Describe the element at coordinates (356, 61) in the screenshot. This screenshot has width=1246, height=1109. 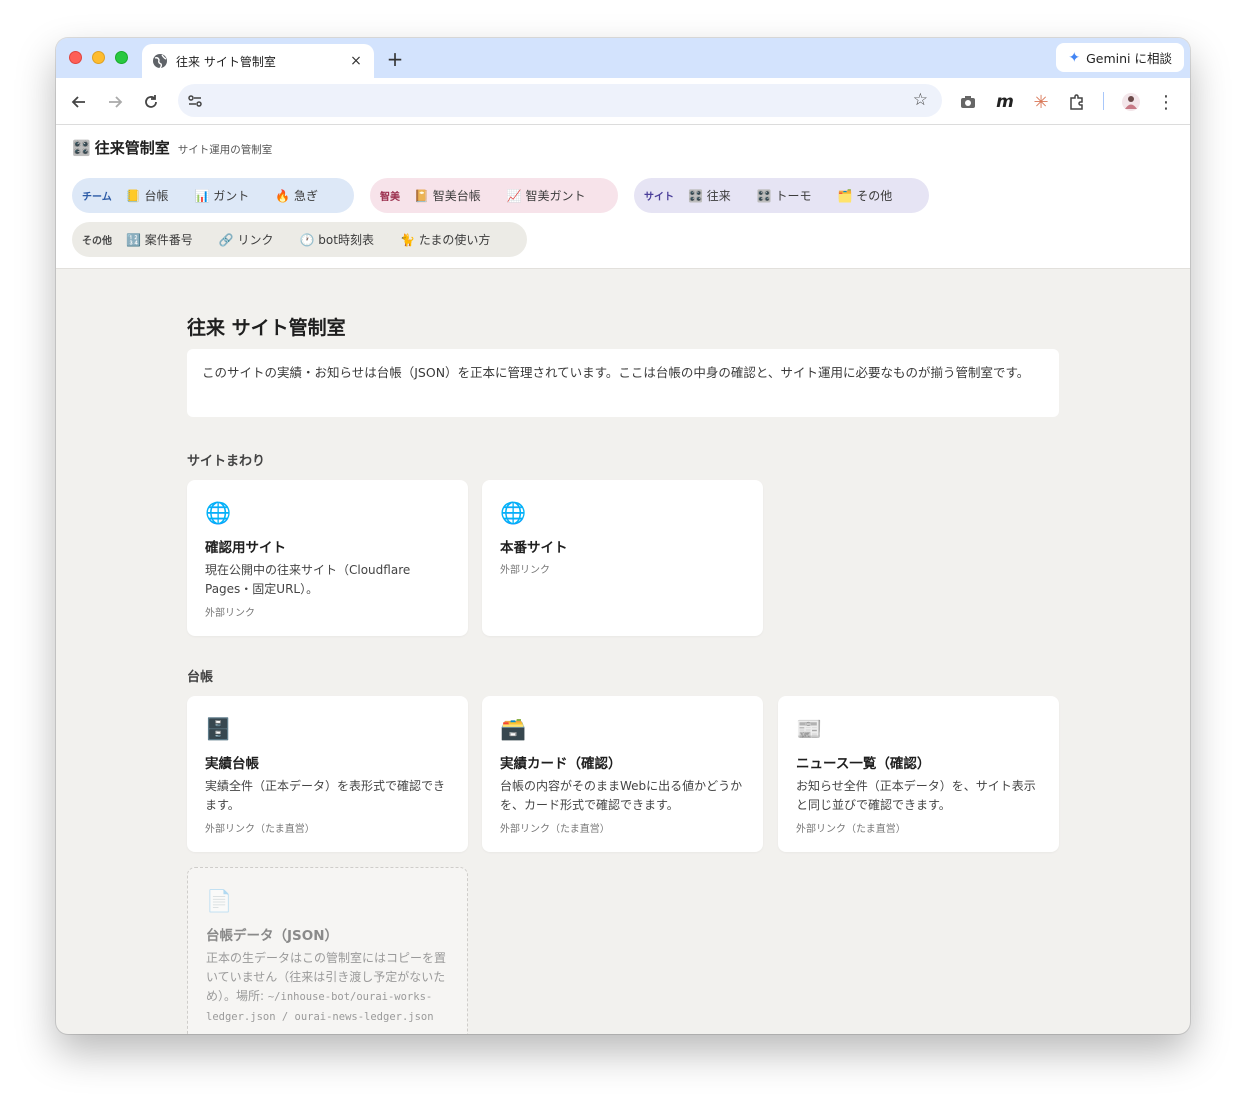
I see `tab-close-icon: ×` at that location.